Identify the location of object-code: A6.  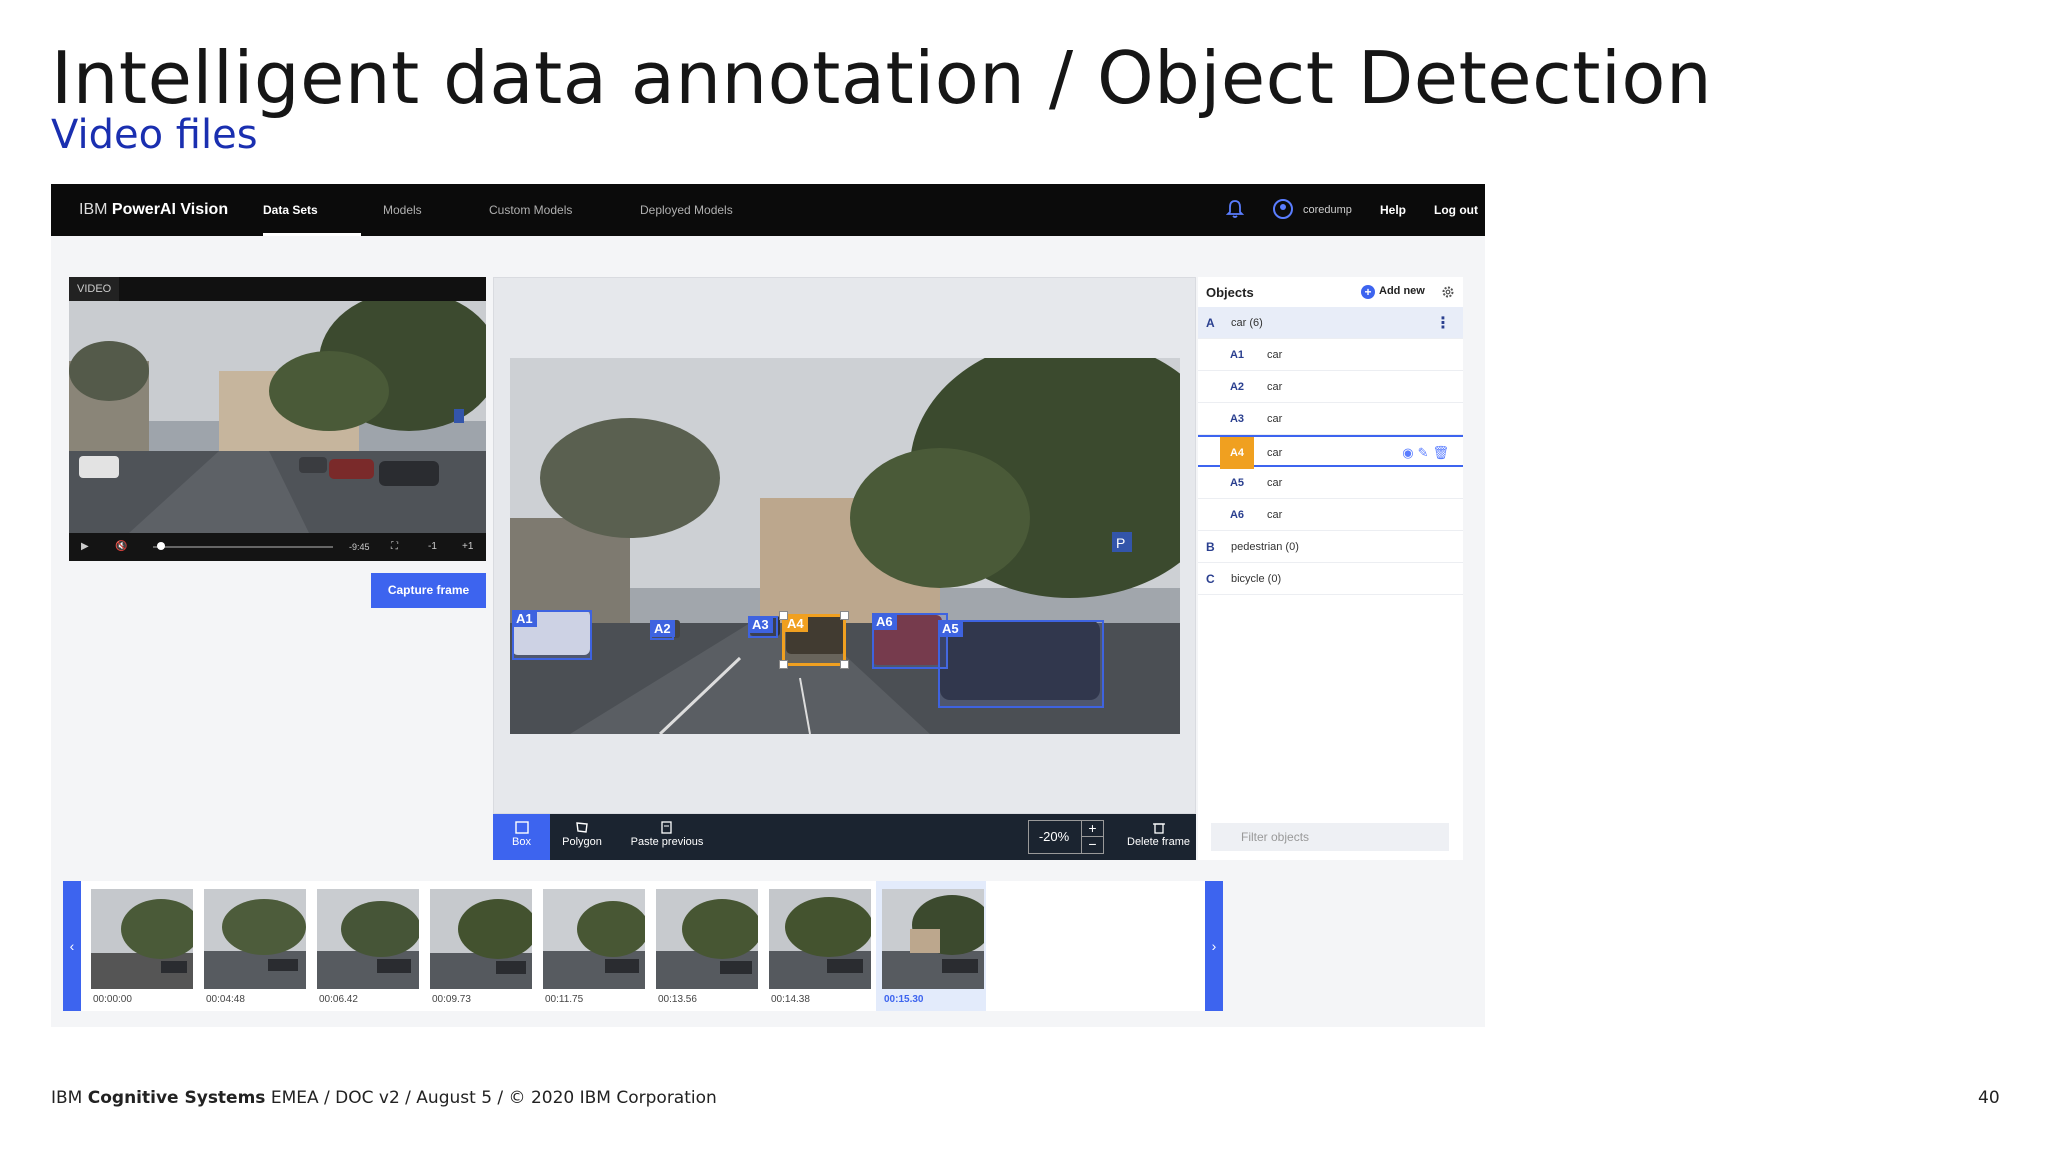
(1237, 515).